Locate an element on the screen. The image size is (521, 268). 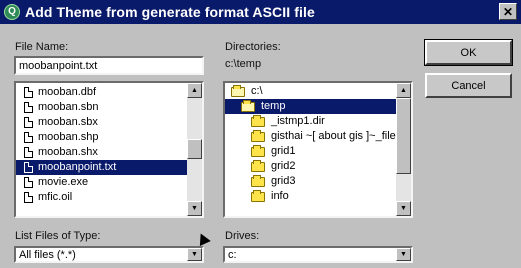
directory-list-item: gisthai ~[ about gis ]~_file is located at coordinates (310, 136).